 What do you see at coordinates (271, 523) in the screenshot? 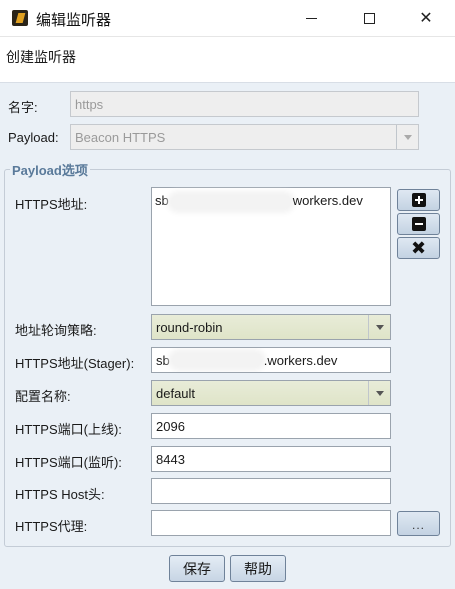
I see `proxy-field` at bounding box center [271, 523].